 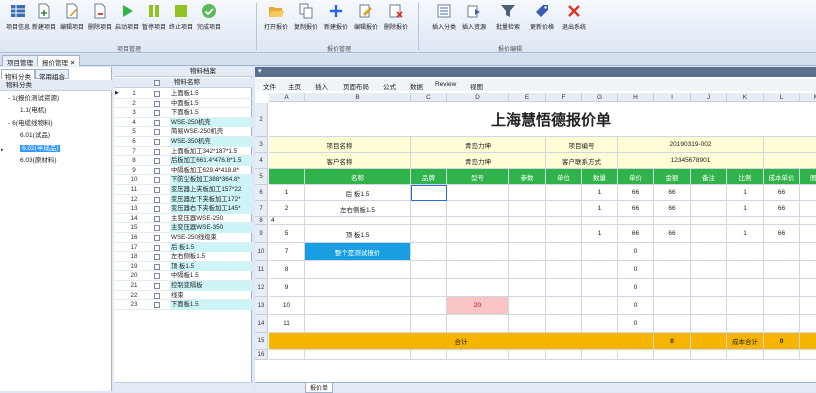 What do you see at coordinates (461, 341) in the screenshot?
I see `total-label: 合计` at bounding box center [461, 341].